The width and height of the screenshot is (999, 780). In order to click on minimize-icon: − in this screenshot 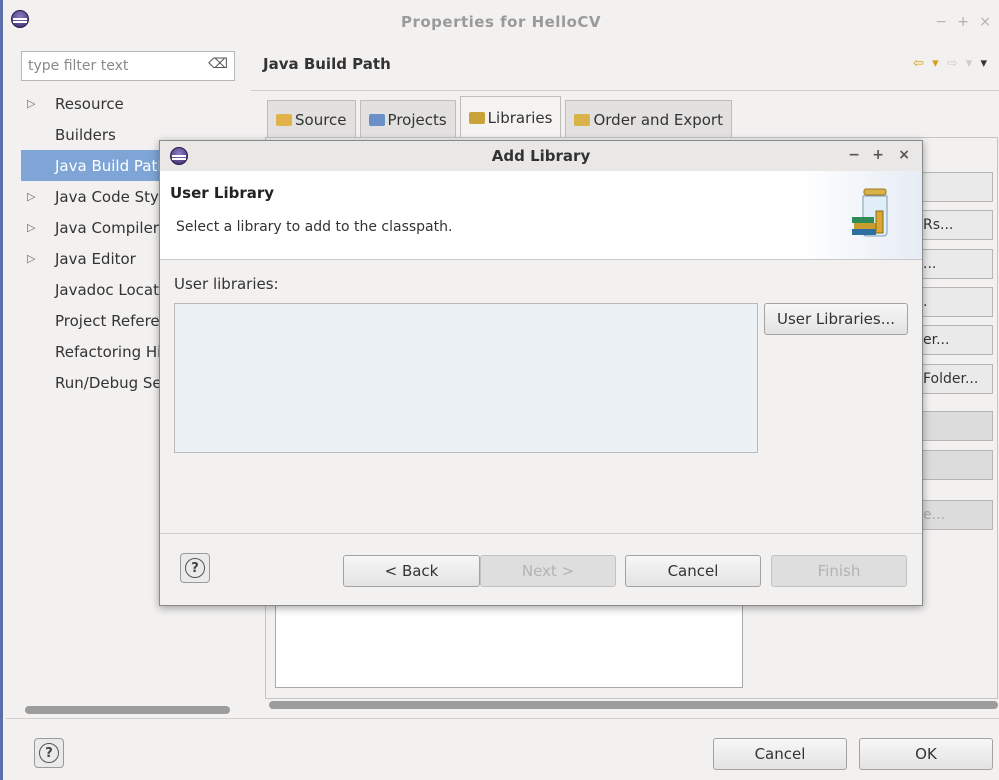, I will do `click(941, 22)`.